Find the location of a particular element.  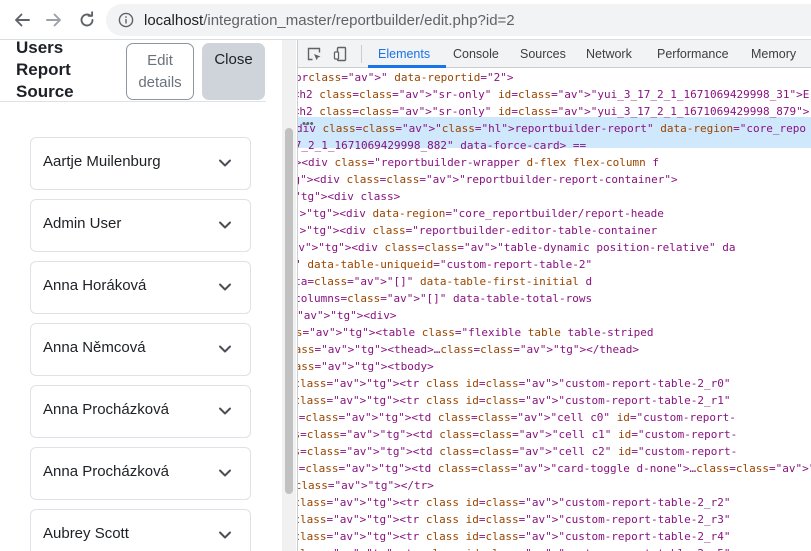

card-name: Anna Horáková is located at coordinates (95, 285).